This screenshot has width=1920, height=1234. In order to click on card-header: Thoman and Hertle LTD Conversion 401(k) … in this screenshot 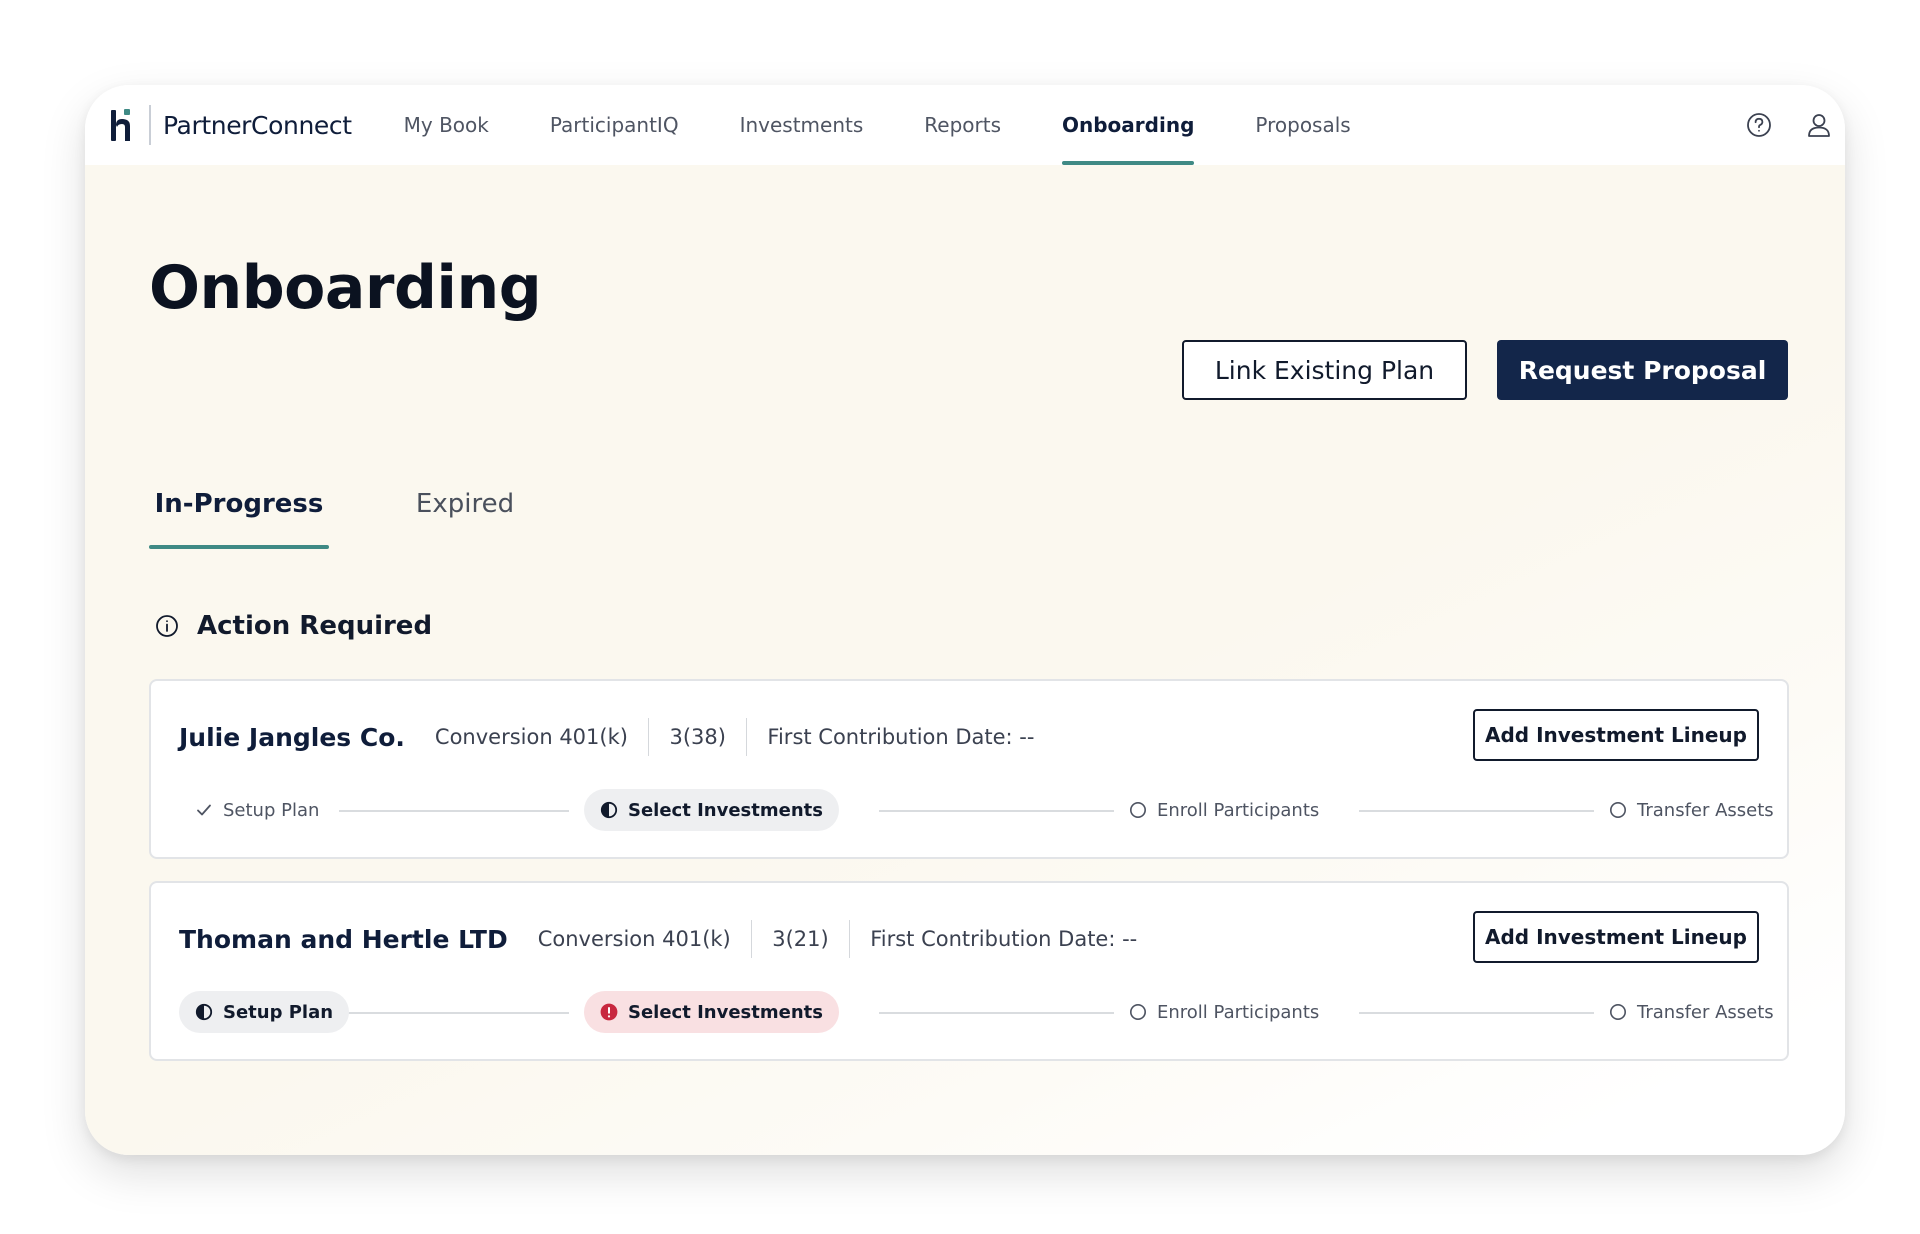, I will do `click(658, 939)`.